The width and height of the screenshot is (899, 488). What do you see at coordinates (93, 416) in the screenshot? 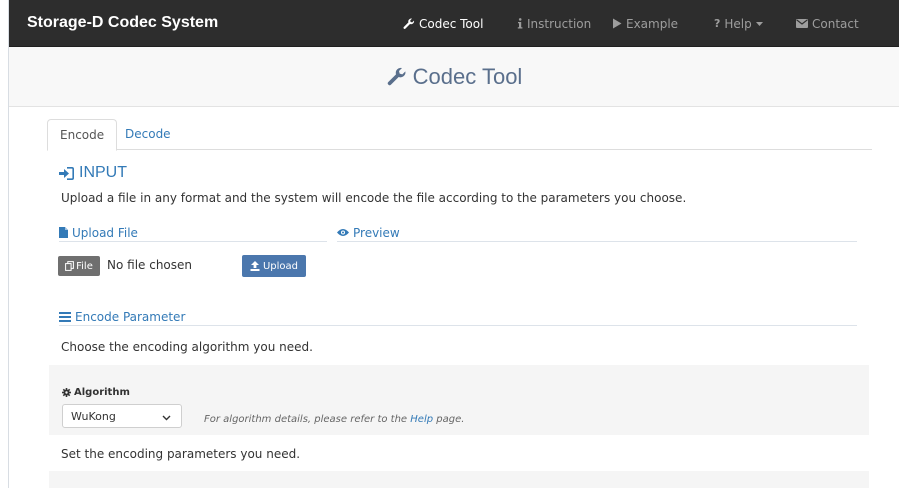
I see `algorithm-select-value: WuKong` at bounding box center [93, 416].